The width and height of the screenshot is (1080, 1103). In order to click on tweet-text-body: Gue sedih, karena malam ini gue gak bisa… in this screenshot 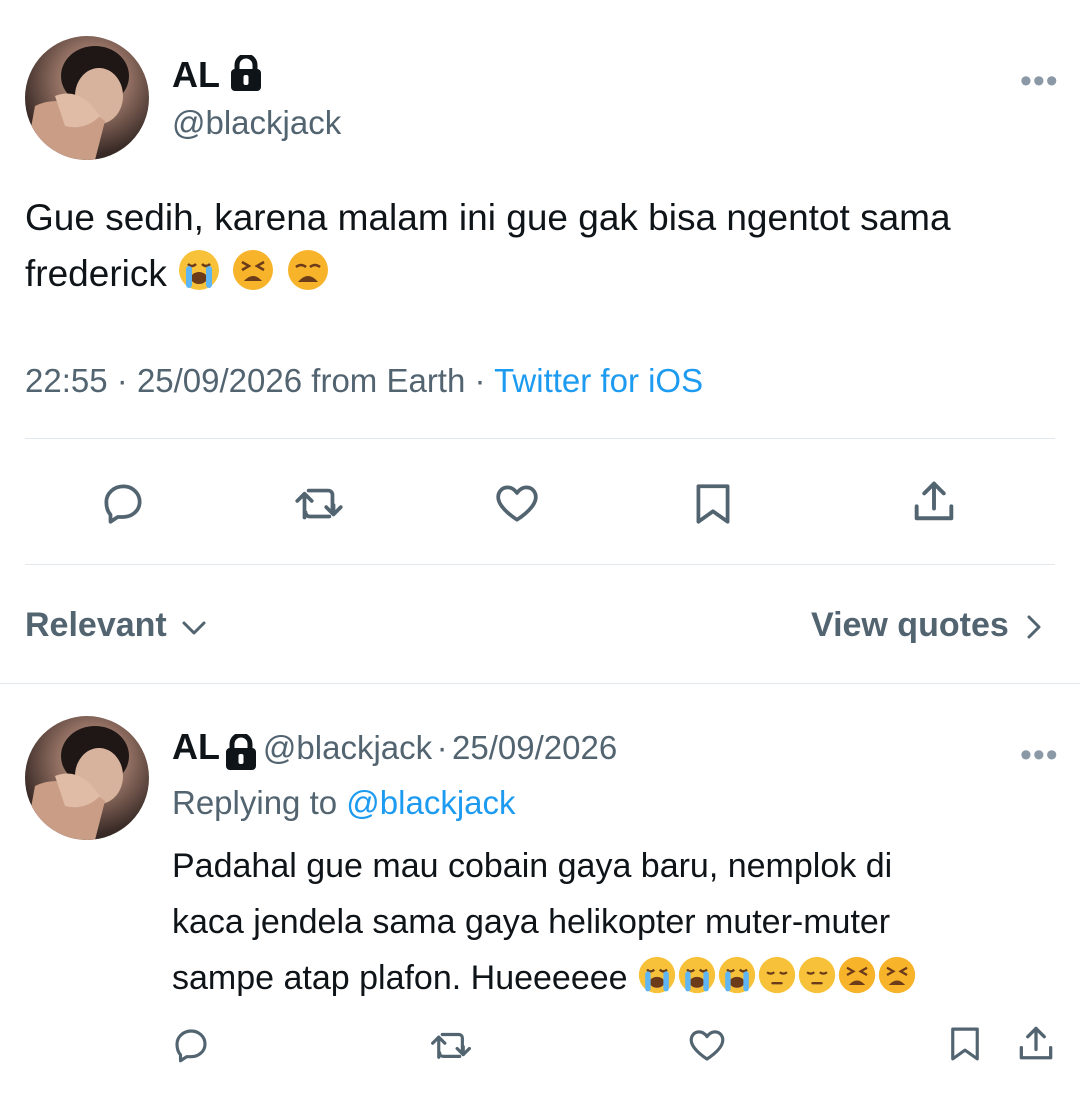, I will do `click(488, 245)`.